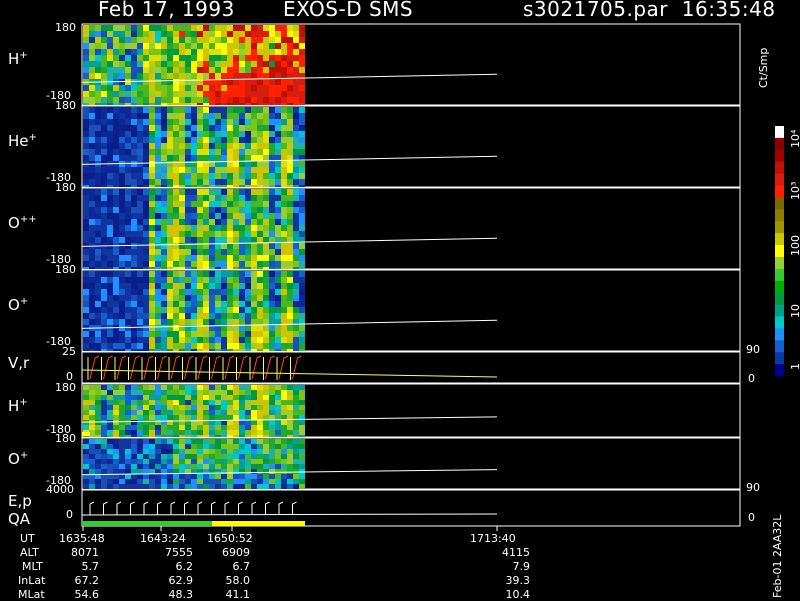  Describe the element at coordinates (65, 105) in the screenshot. I see `y-tick-top-p2: 180` at that location.